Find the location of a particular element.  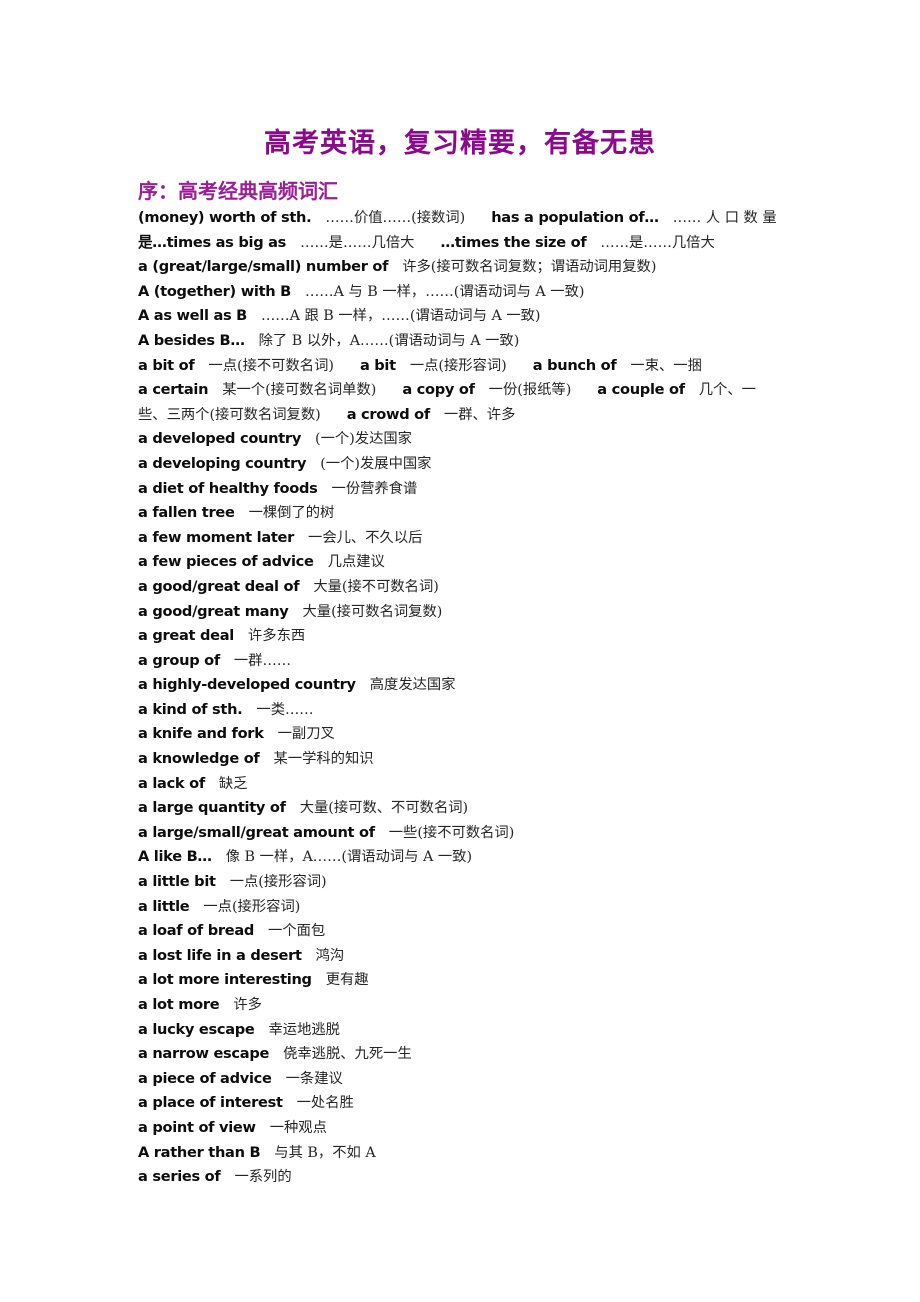

entry-gloss: 些、三两个(接可数名词复数) is located at coordinates (229, 414).